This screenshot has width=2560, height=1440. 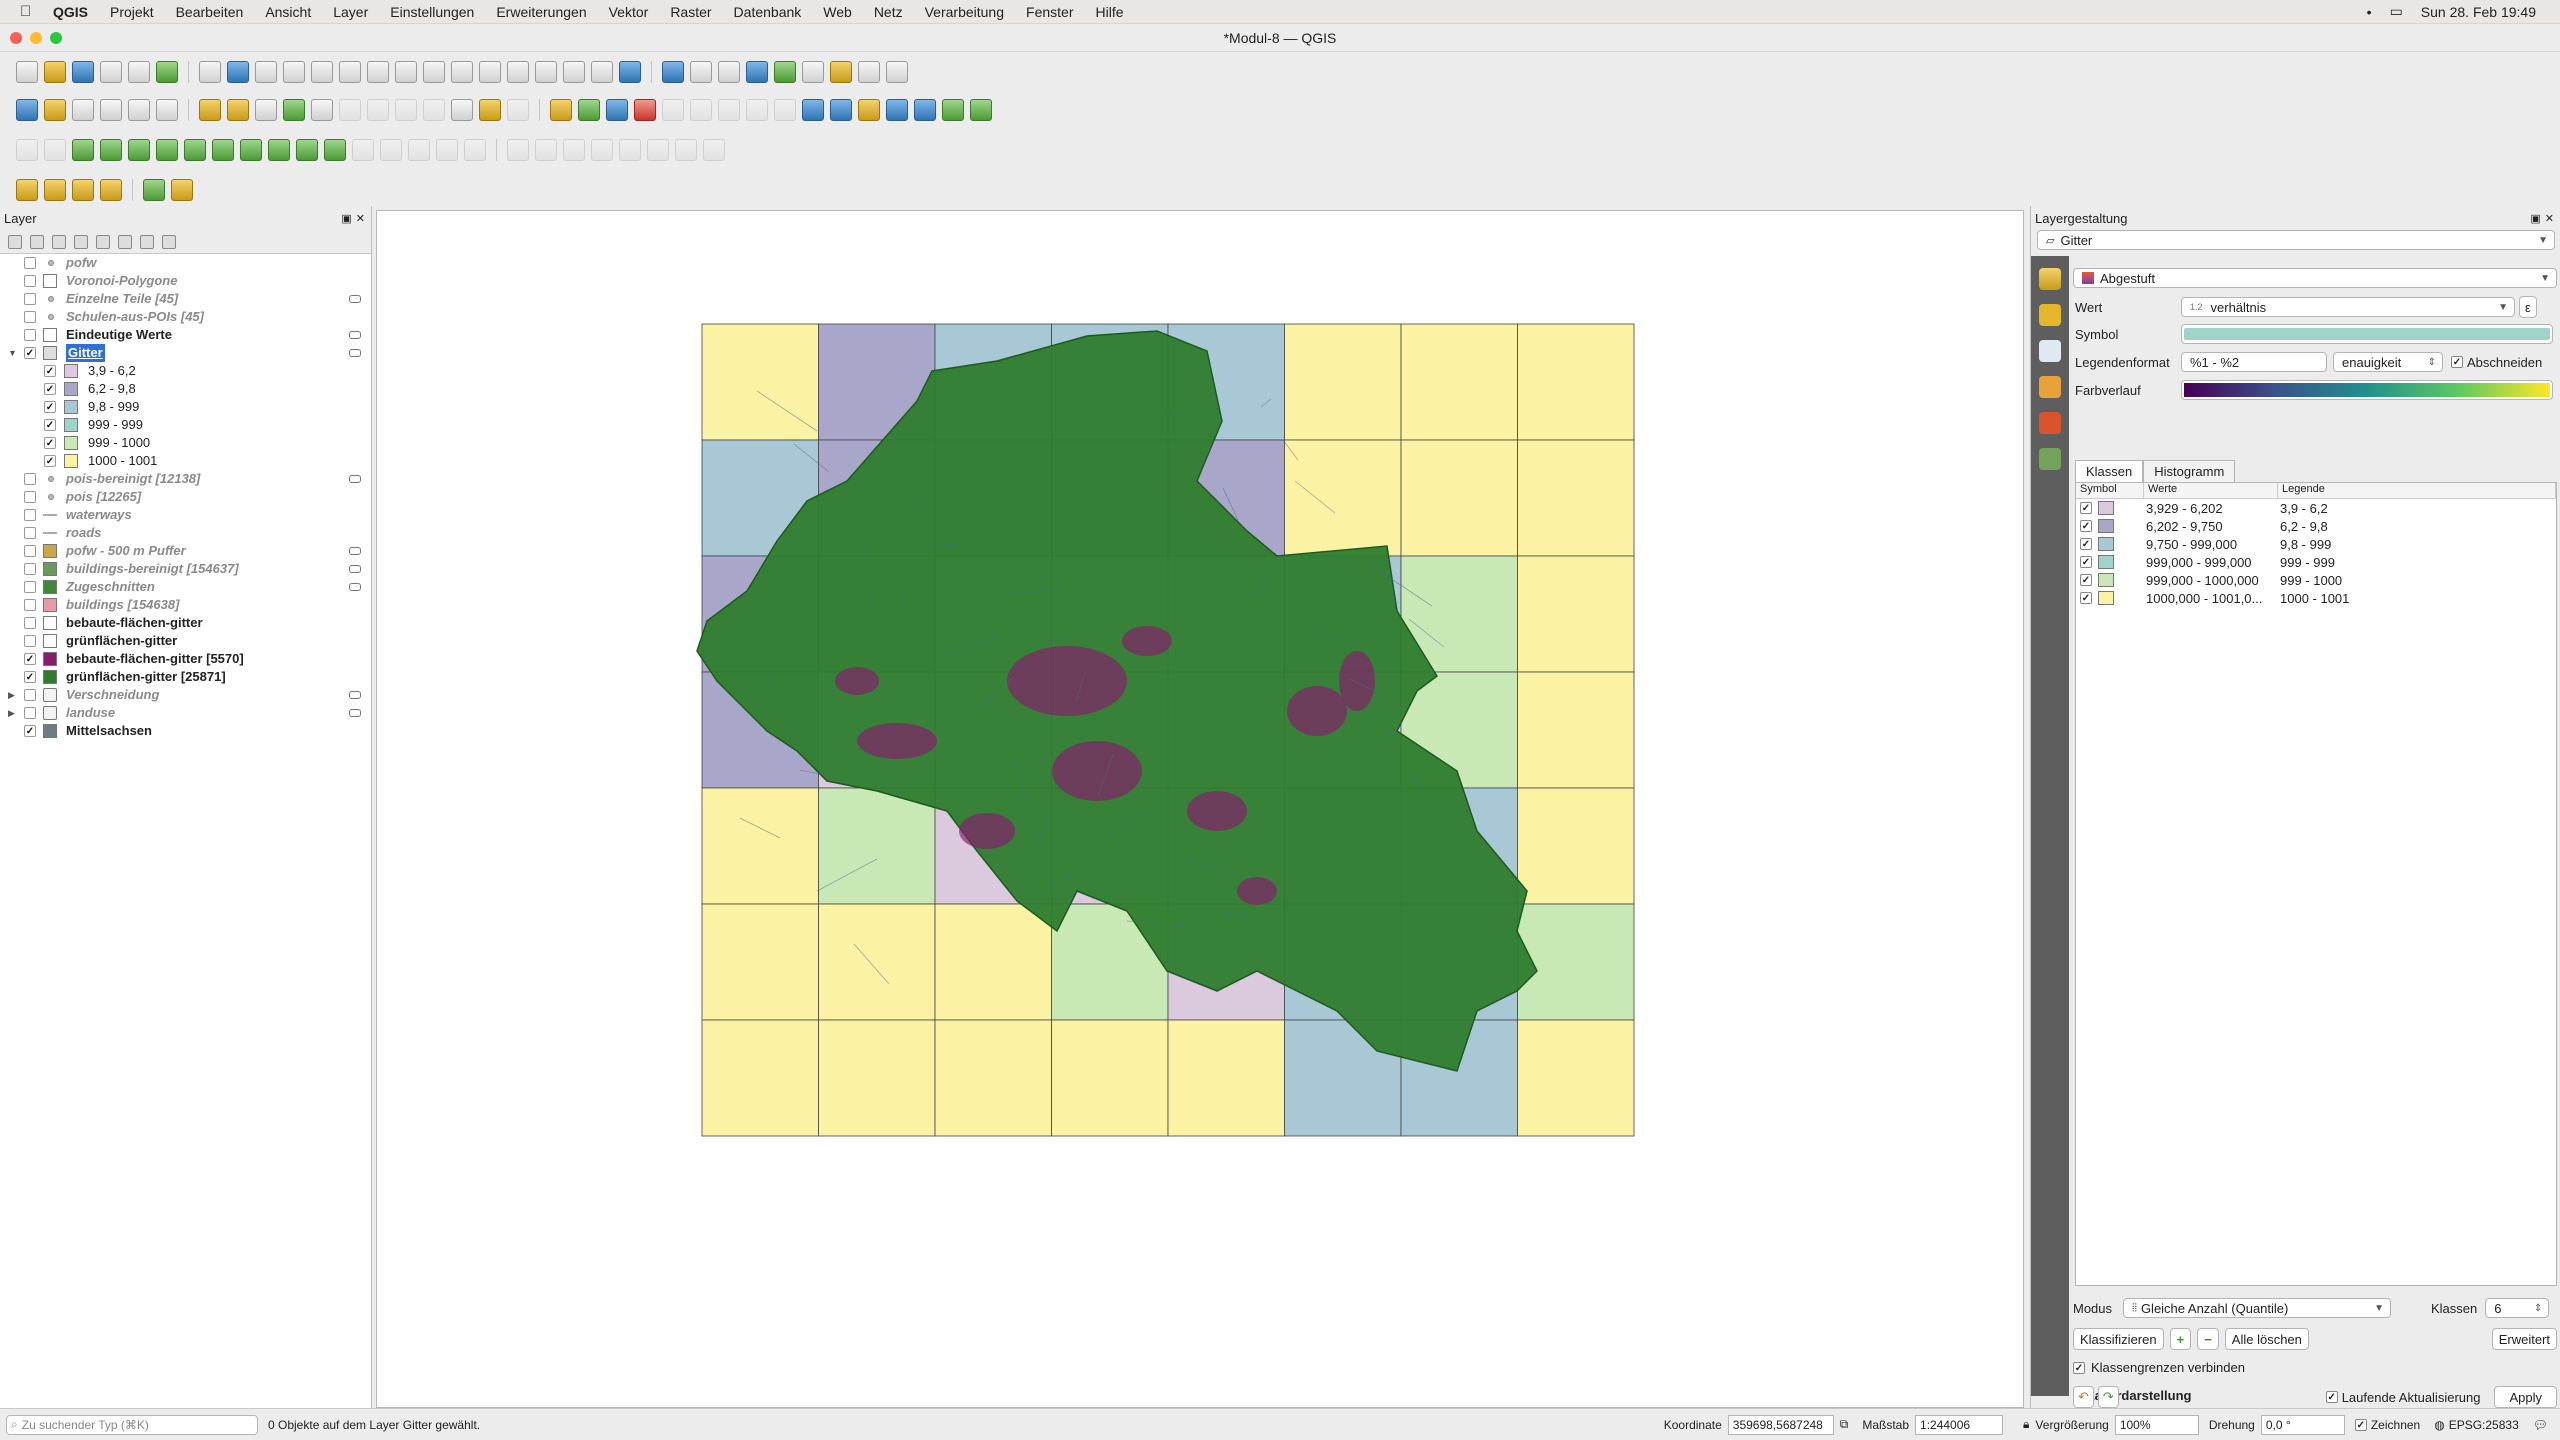 I want to click on move-feature-icon, so click(x=475, y=150).